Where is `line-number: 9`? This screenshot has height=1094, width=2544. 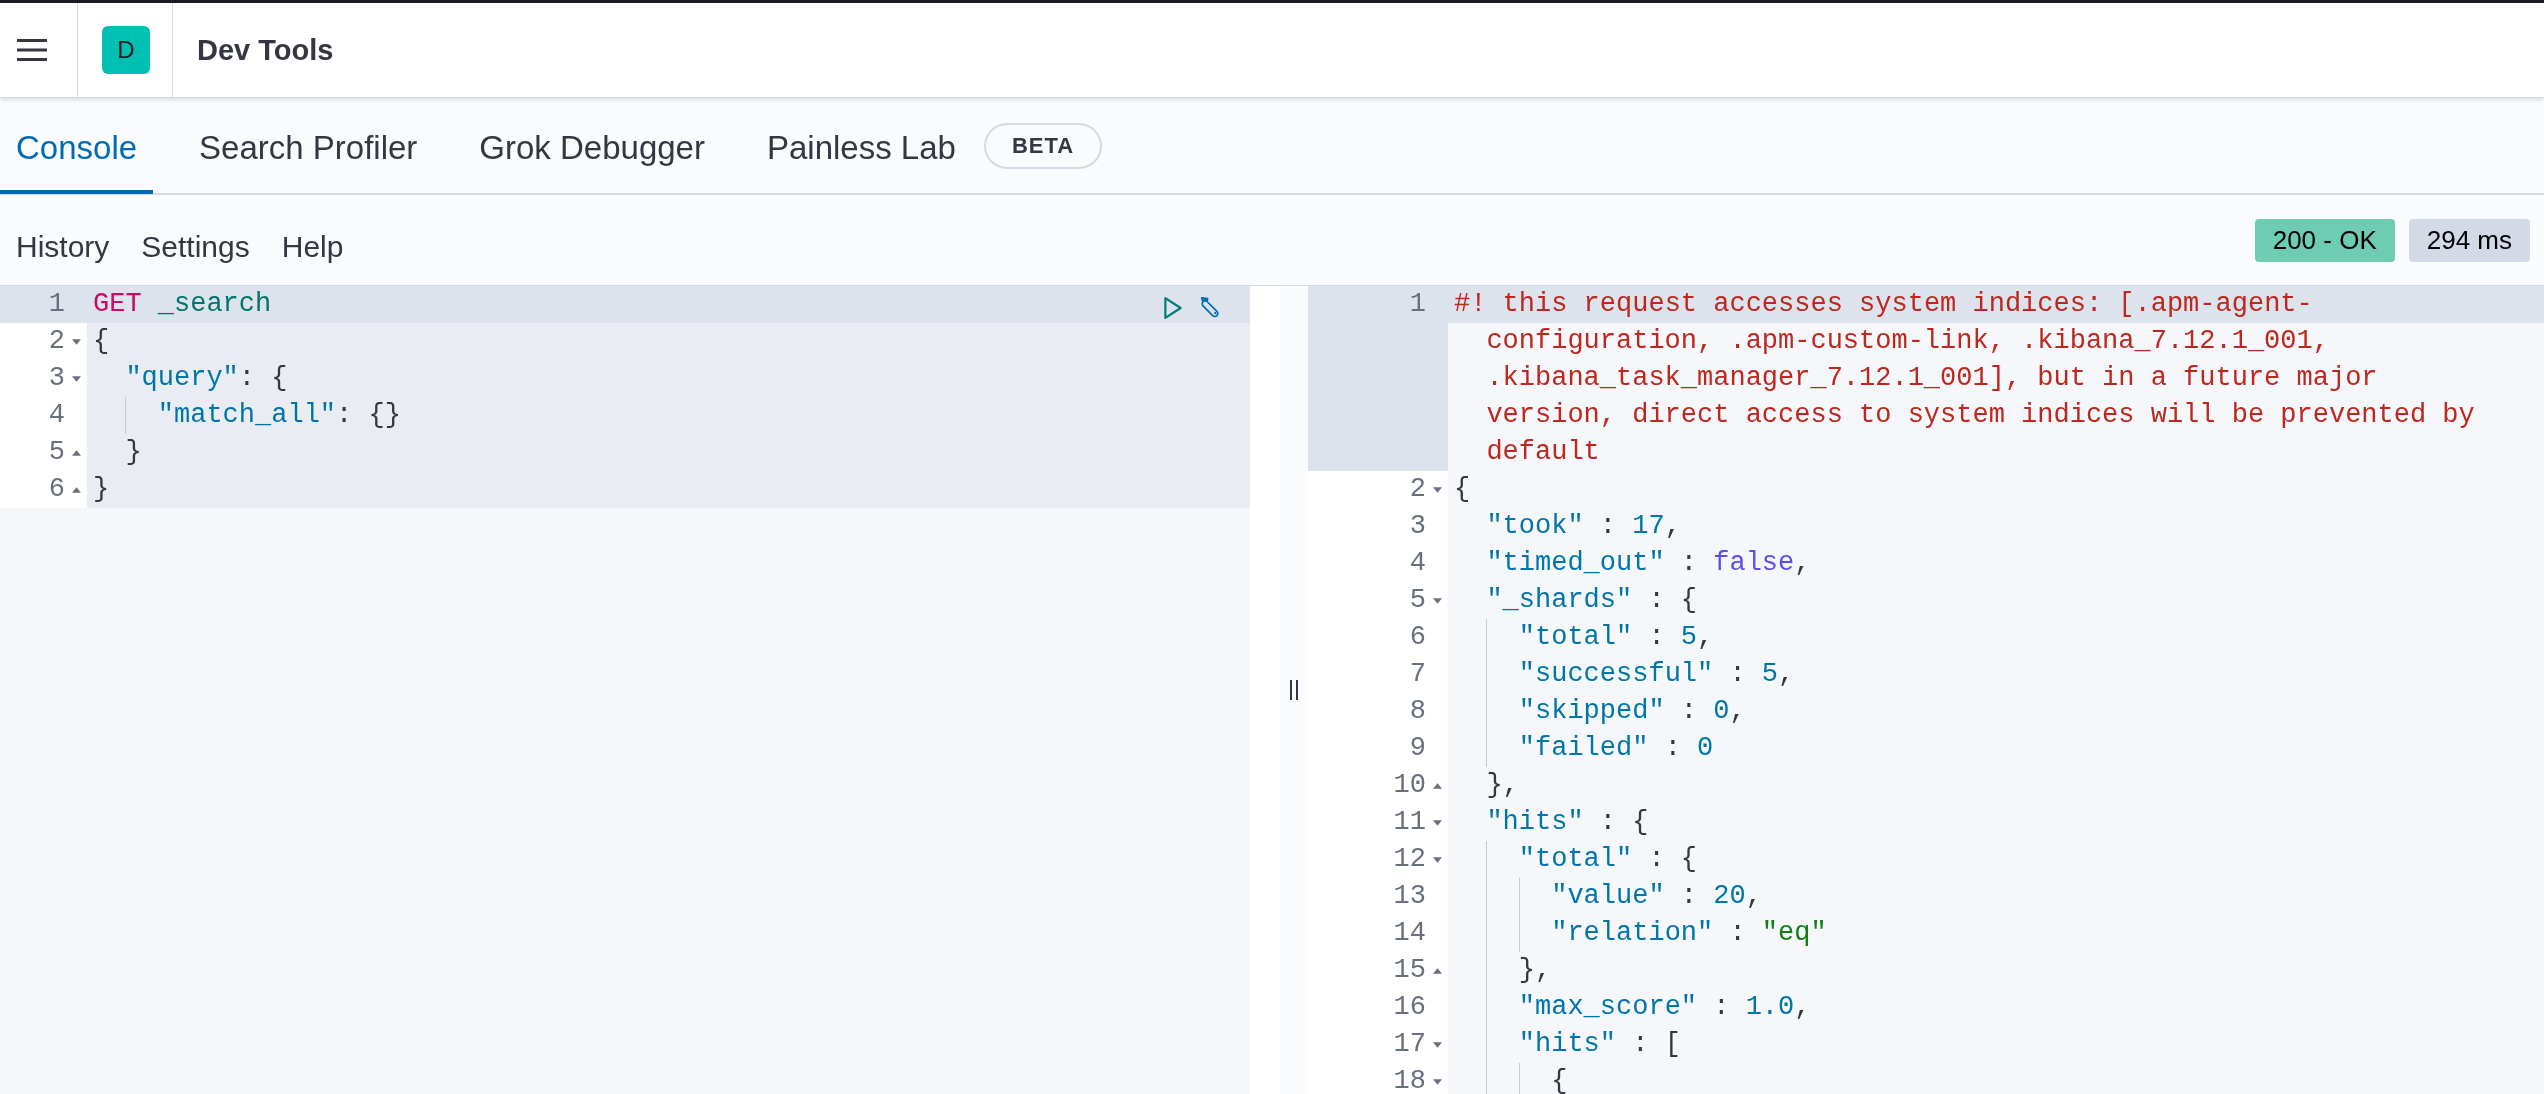
line-number: 9 is located at coordinates (1417, 748).